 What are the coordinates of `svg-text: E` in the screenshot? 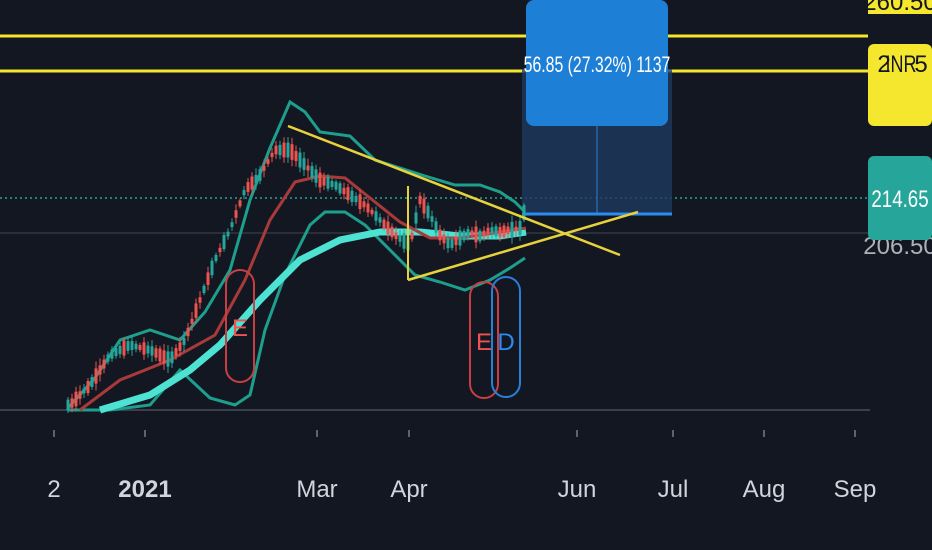 It's located at (484, 342).